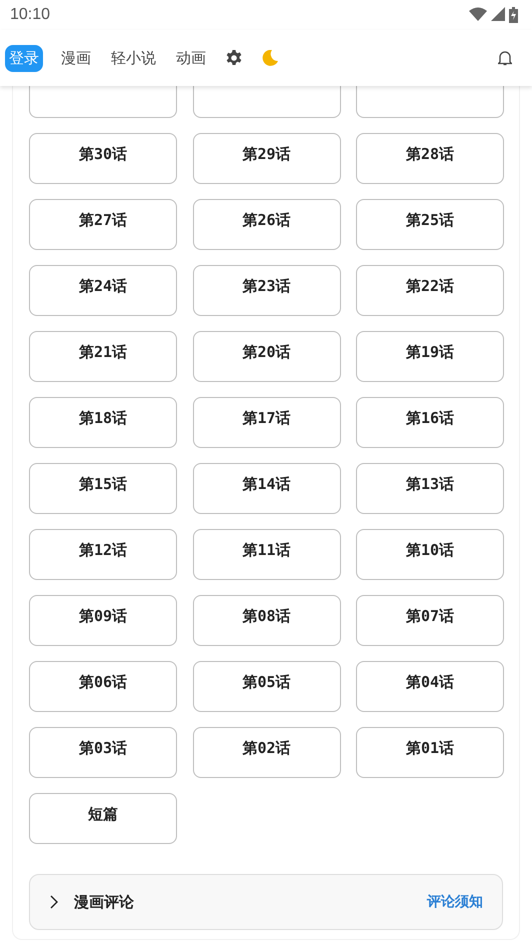  I want to click on episode-button: 第18话, so click(103, 422).